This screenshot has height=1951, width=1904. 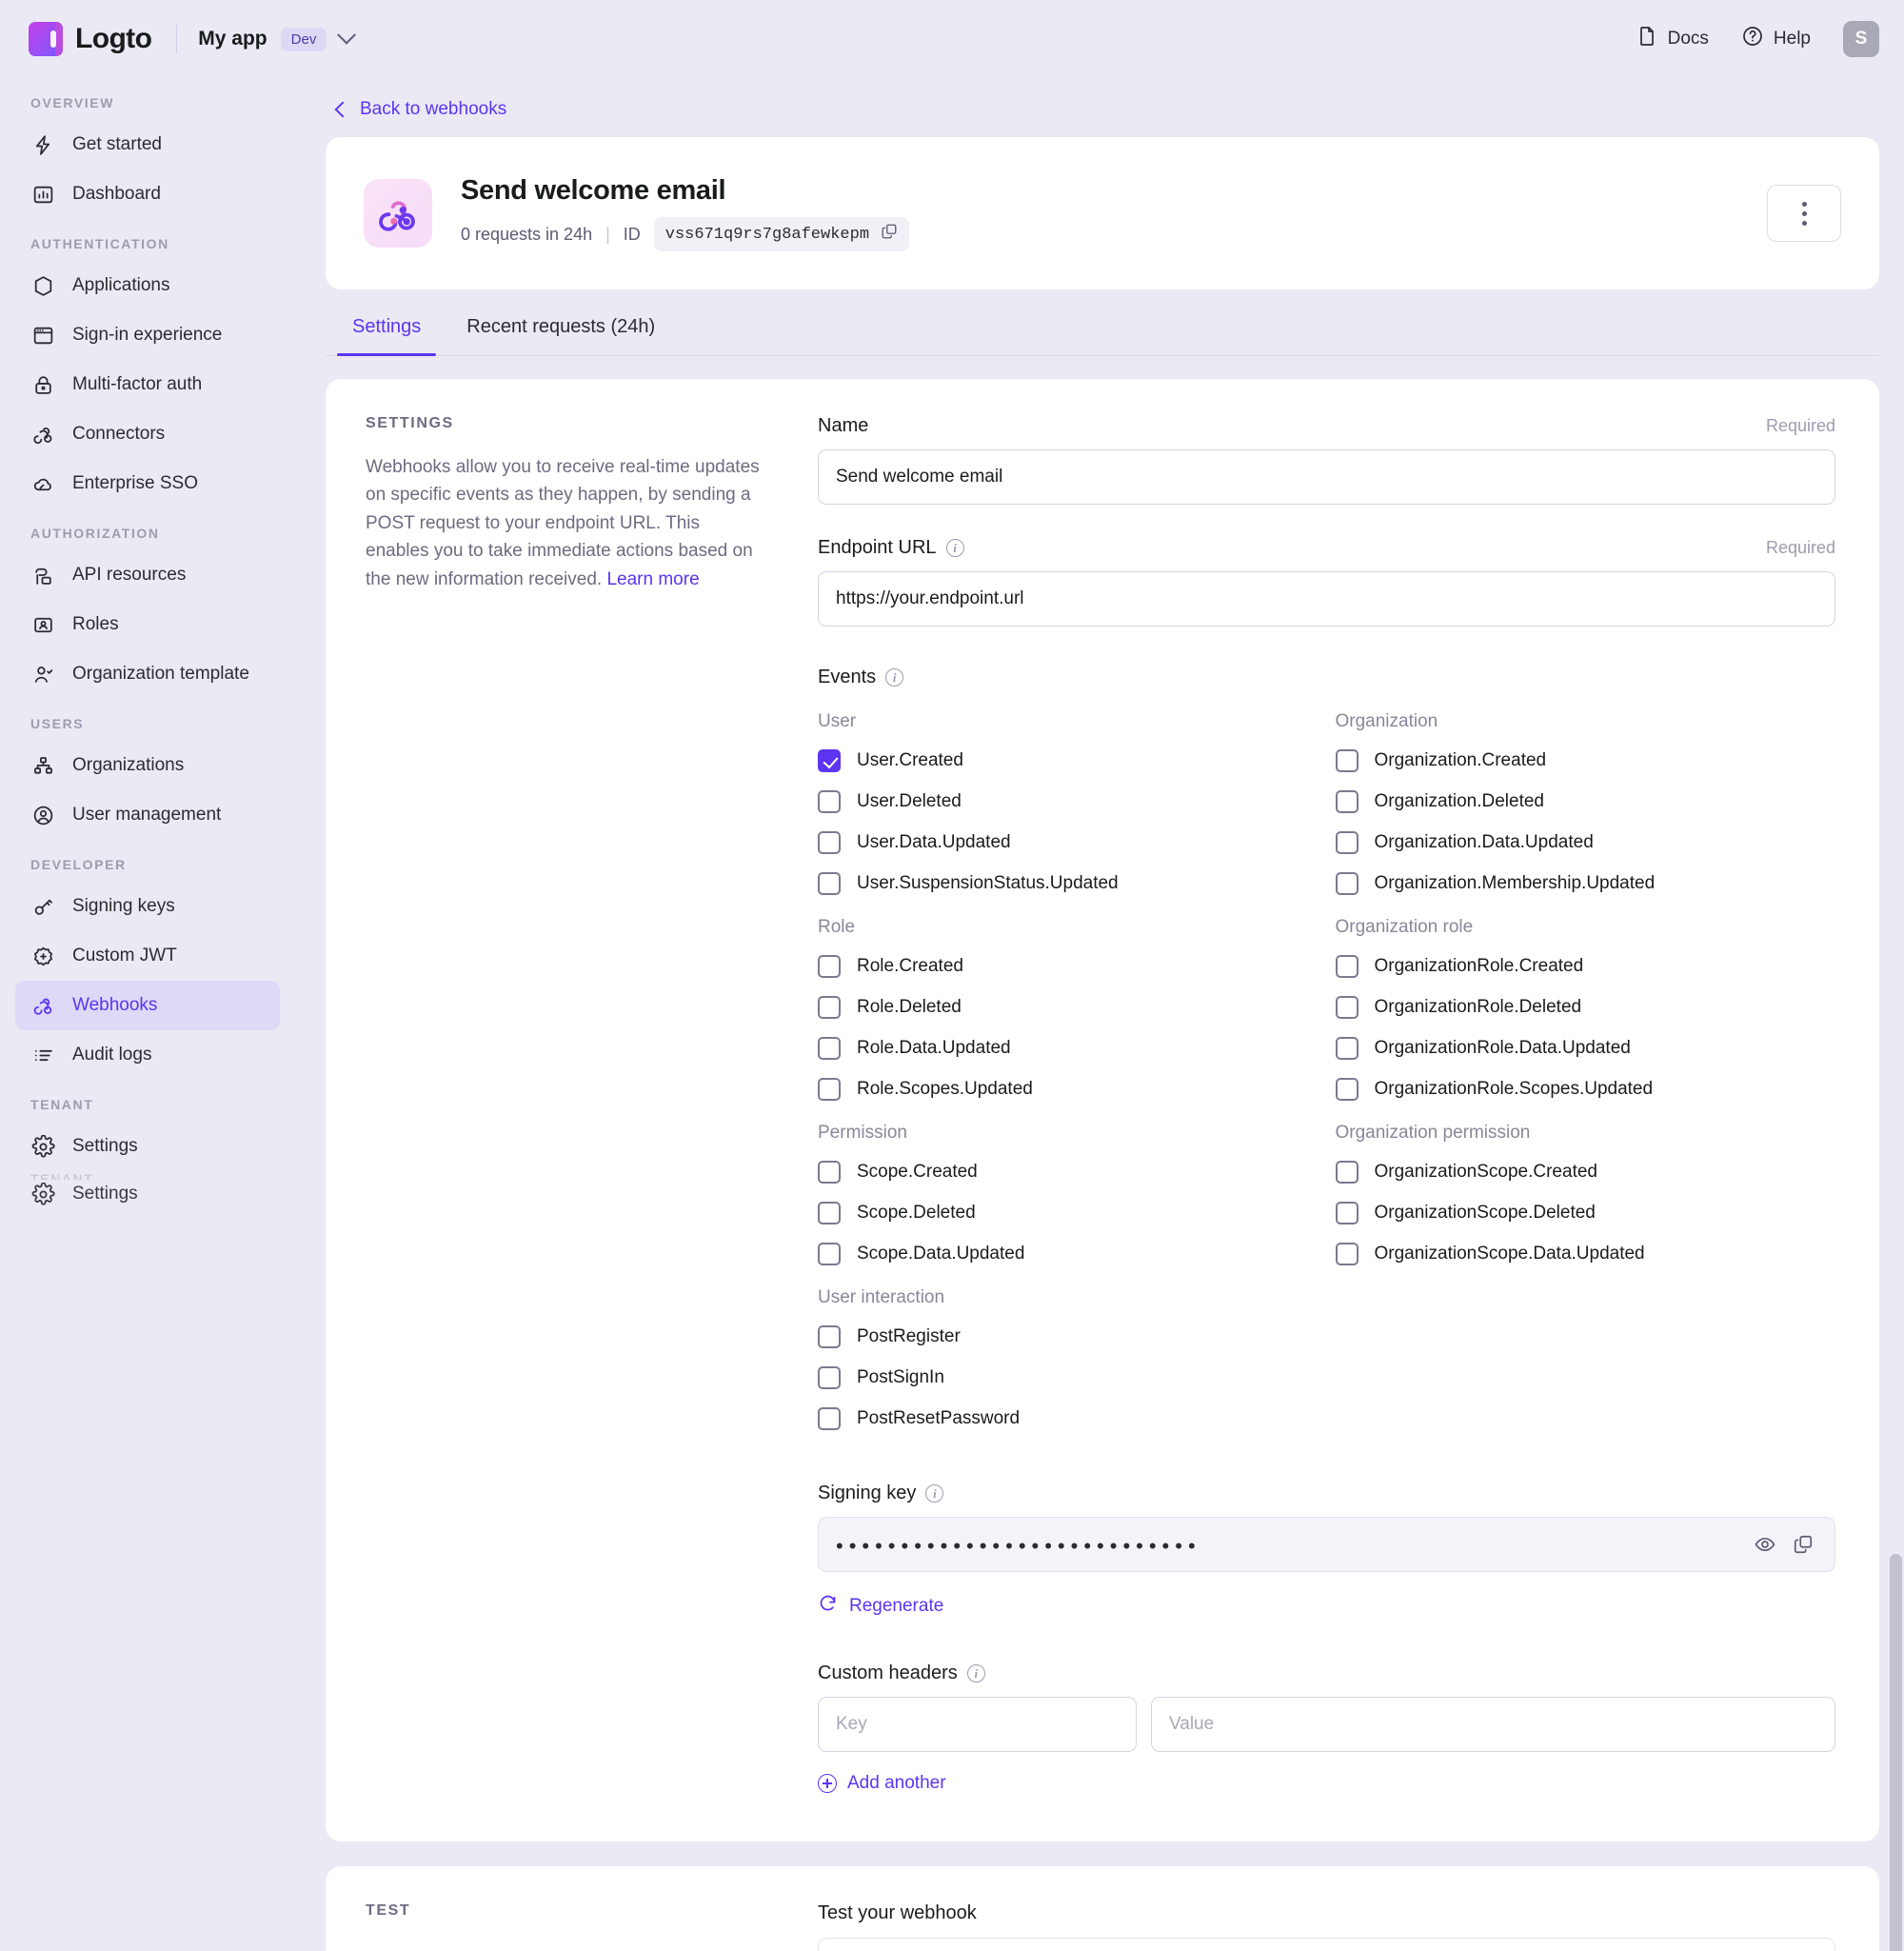 I want to click on sidebar-item-organization-template: Organization template, so click(x=147, y=674).